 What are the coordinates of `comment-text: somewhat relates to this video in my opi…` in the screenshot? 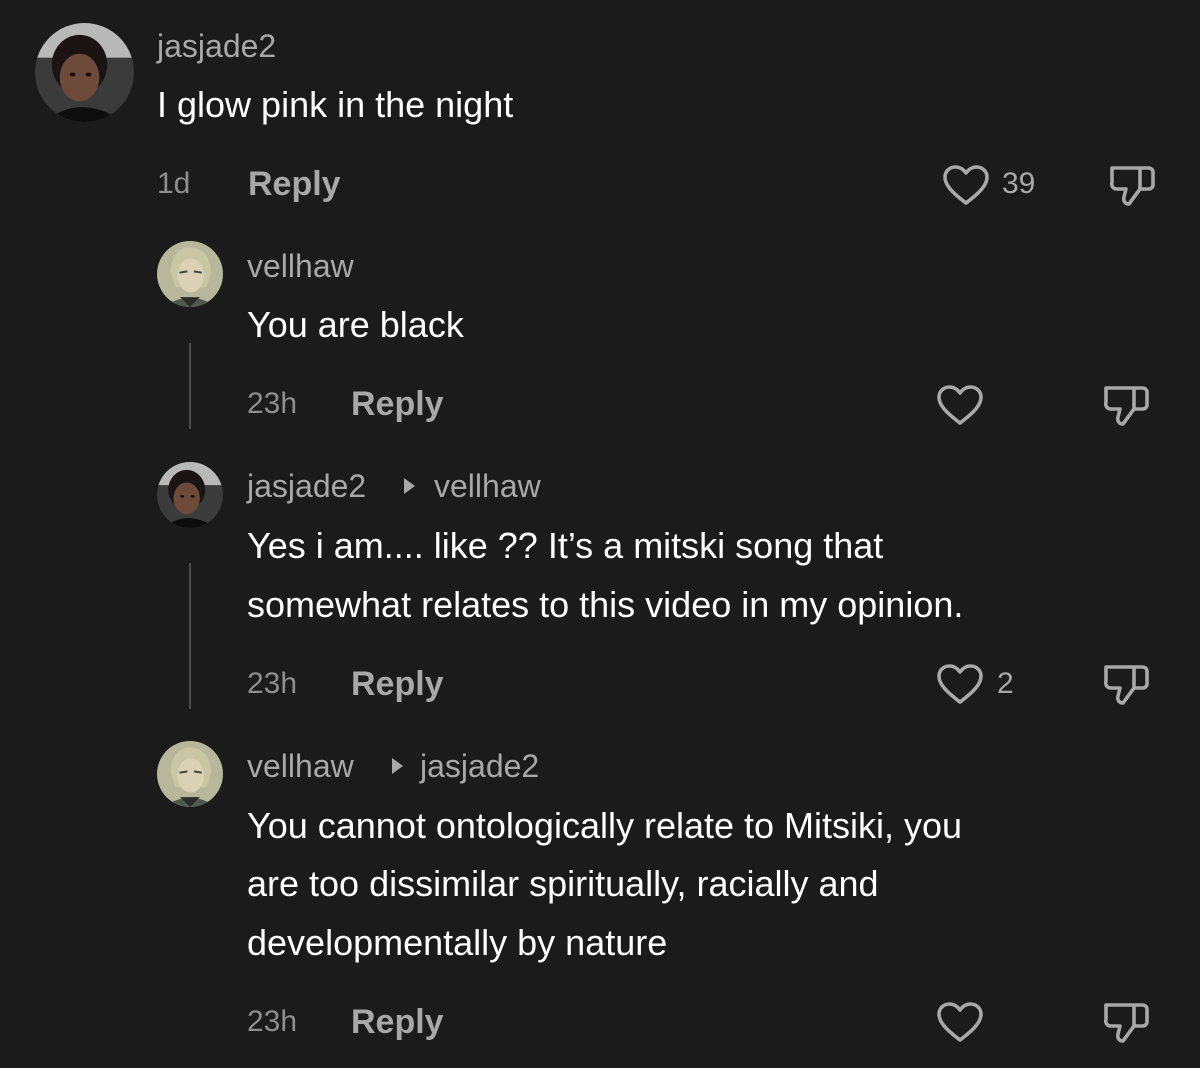 It's located at (605, 604).